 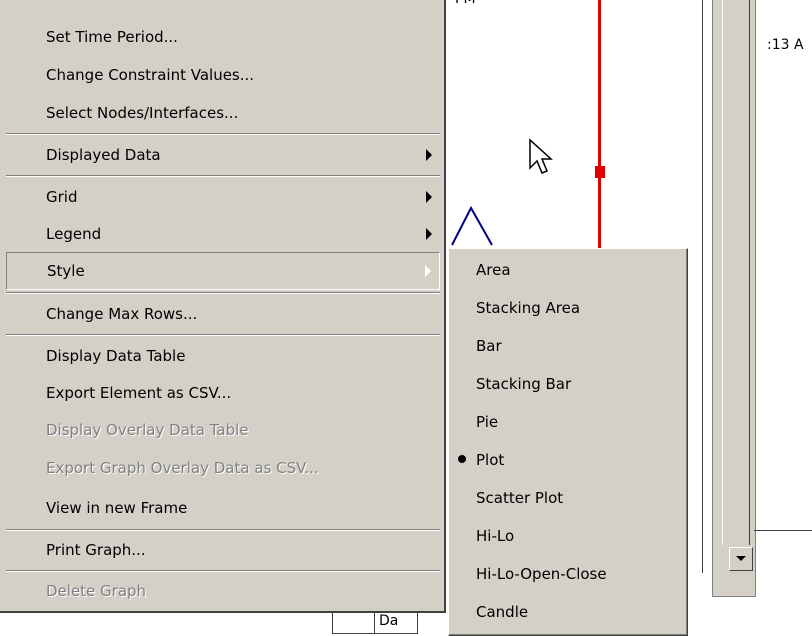 I want to click on time-cursor-marker, so click(x=600, y=172).